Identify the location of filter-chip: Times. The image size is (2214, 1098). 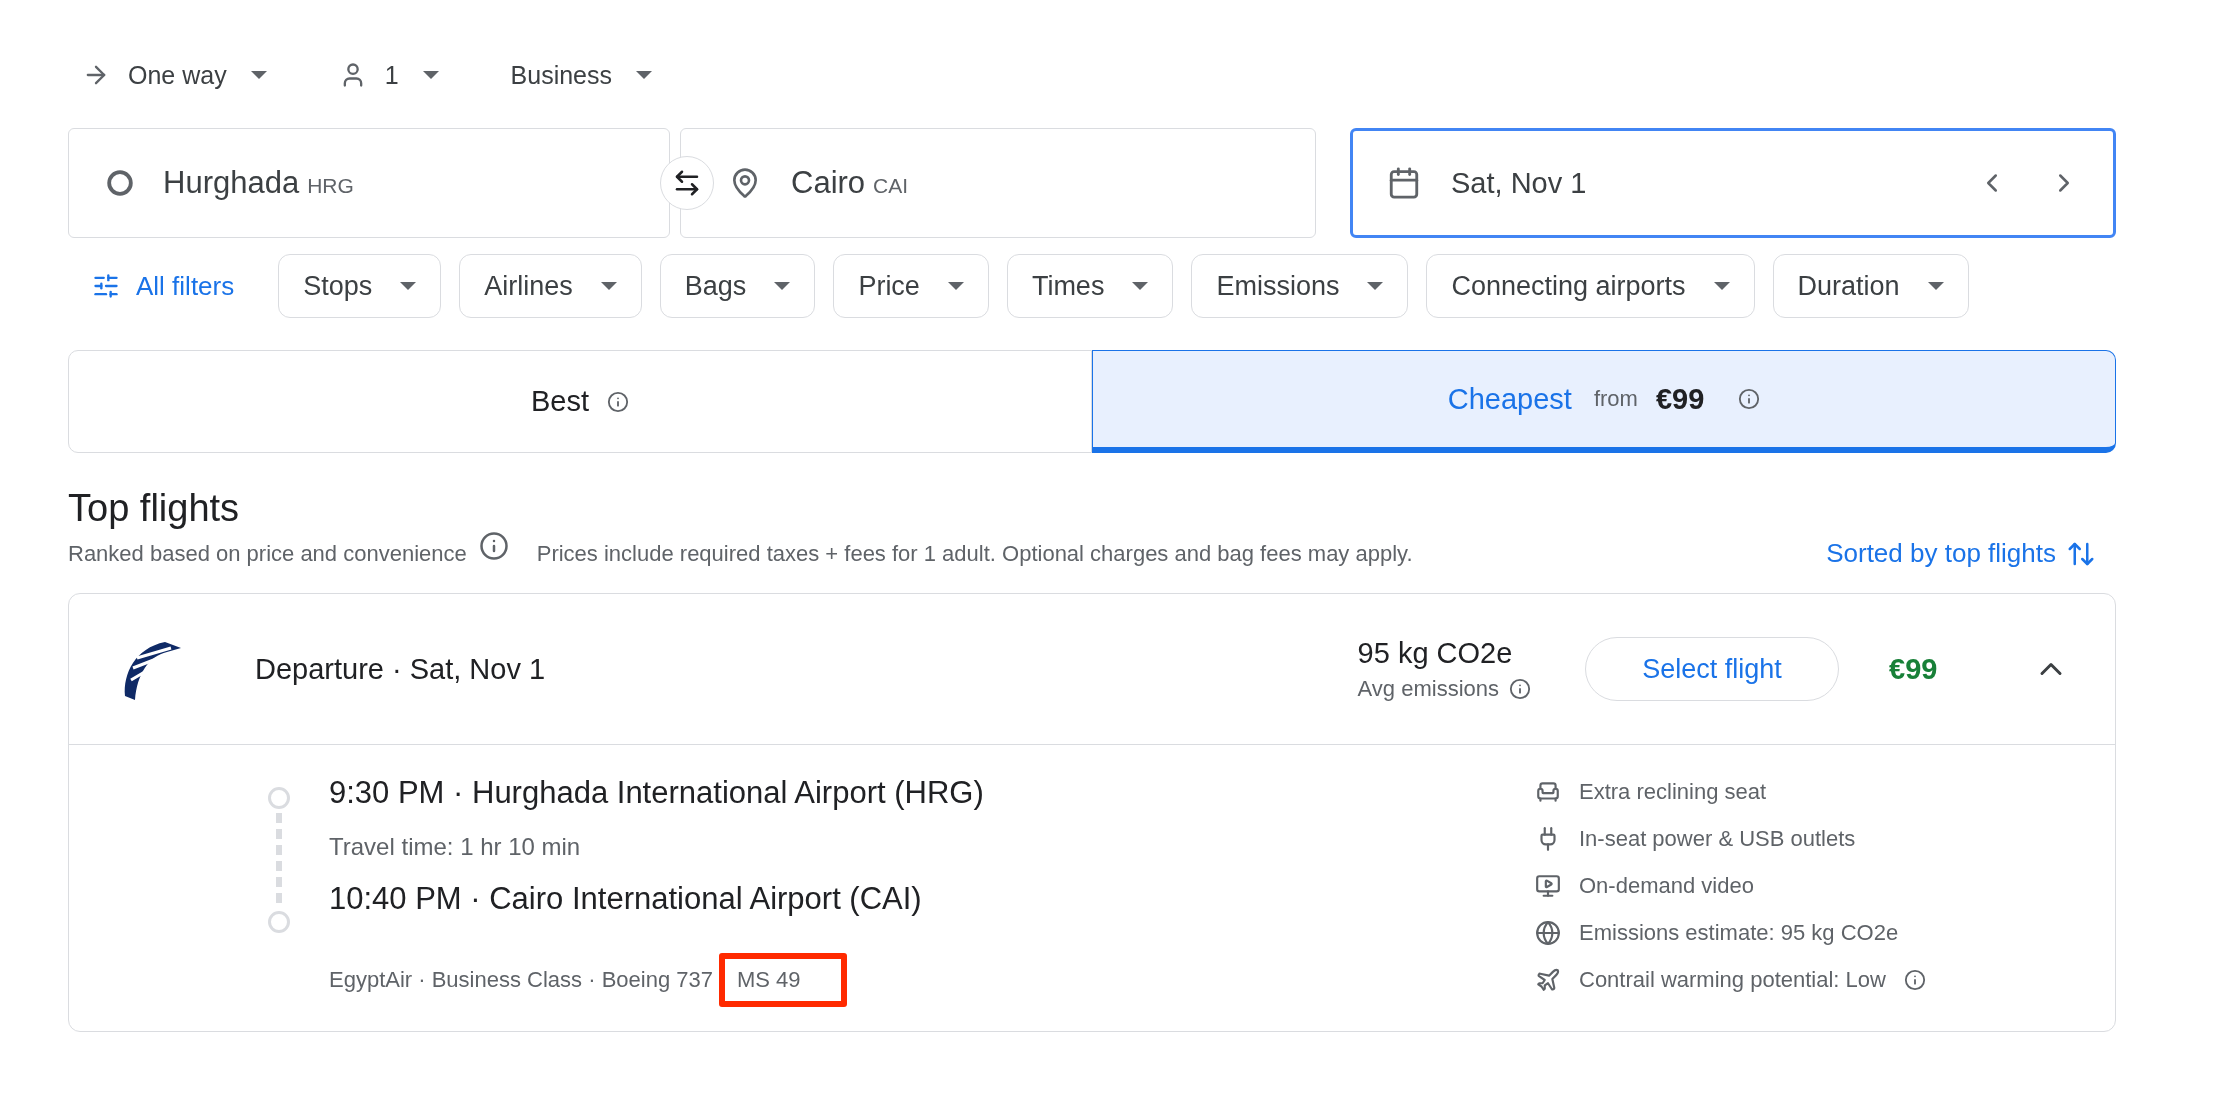
(1090, 286).